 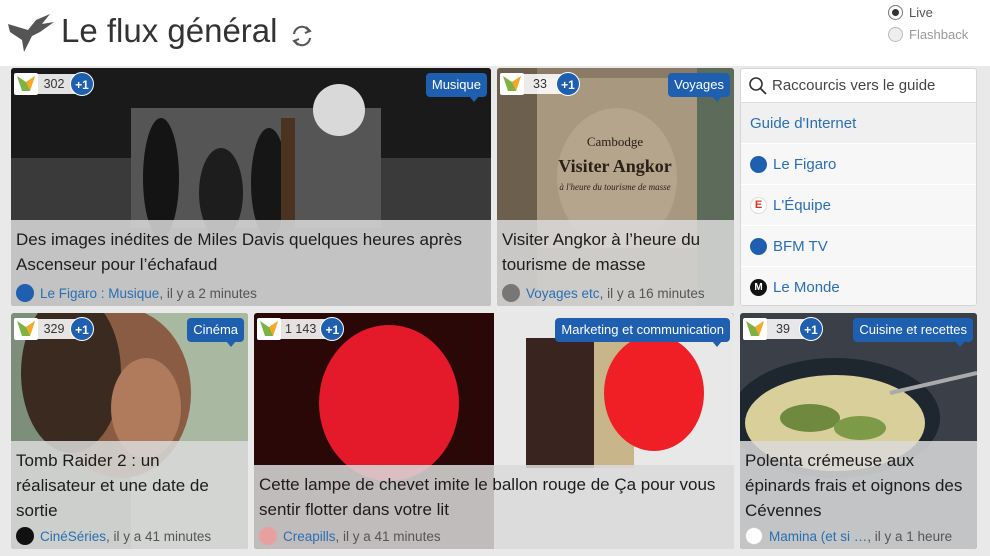 I want to click on card-meta: CinéSéries , il y a 41 minutes, so click(x=113, y=536).